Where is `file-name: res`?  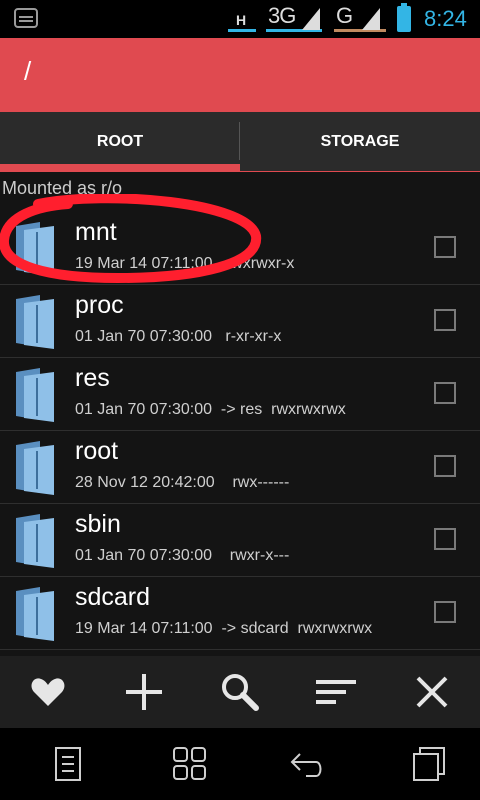 file-name: res is located at coordinates (92, 378).